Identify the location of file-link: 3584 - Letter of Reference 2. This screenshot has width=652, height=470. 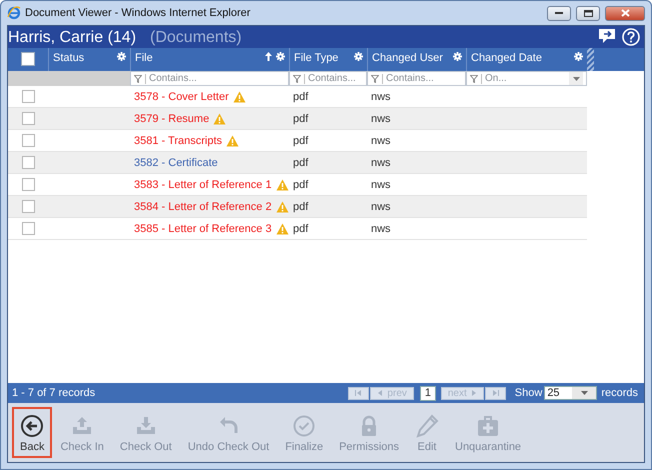
(203, 206).